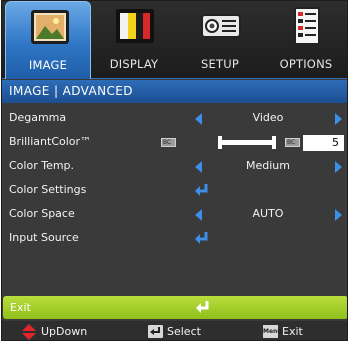 Image resolution: width=349 pixels, height=341 pixels. I want to click on input-source-label: Input Source, so click(44, 237).